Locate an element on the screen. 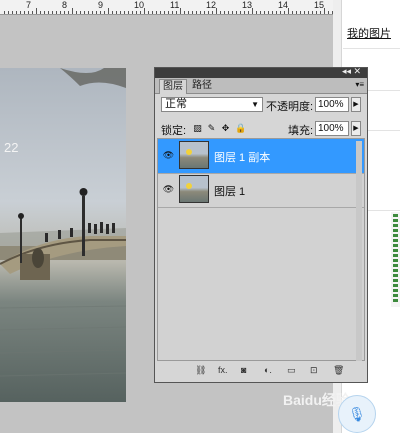  layer-row: 👁 图层 1 副本 is located at coordinates (261, 156).